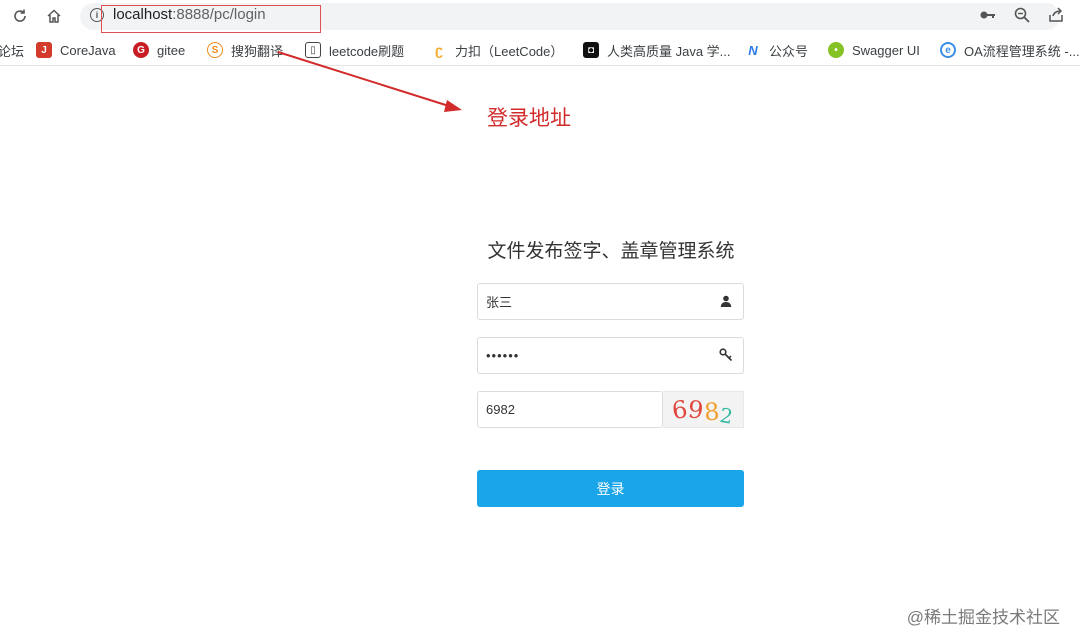  Describe the element at coordinates (588, 355) in the screenshot. I see `password-input` at that location.